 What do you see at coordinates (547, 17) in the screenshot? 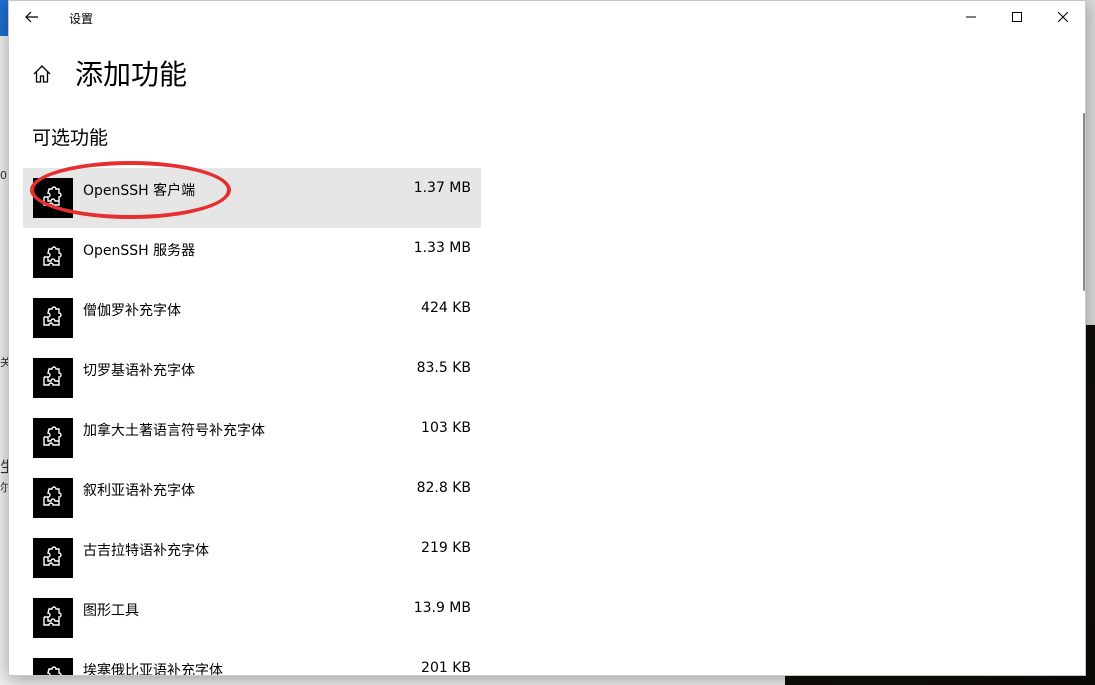
I see `title-bar: 设置` at bounding box center [547, 17].